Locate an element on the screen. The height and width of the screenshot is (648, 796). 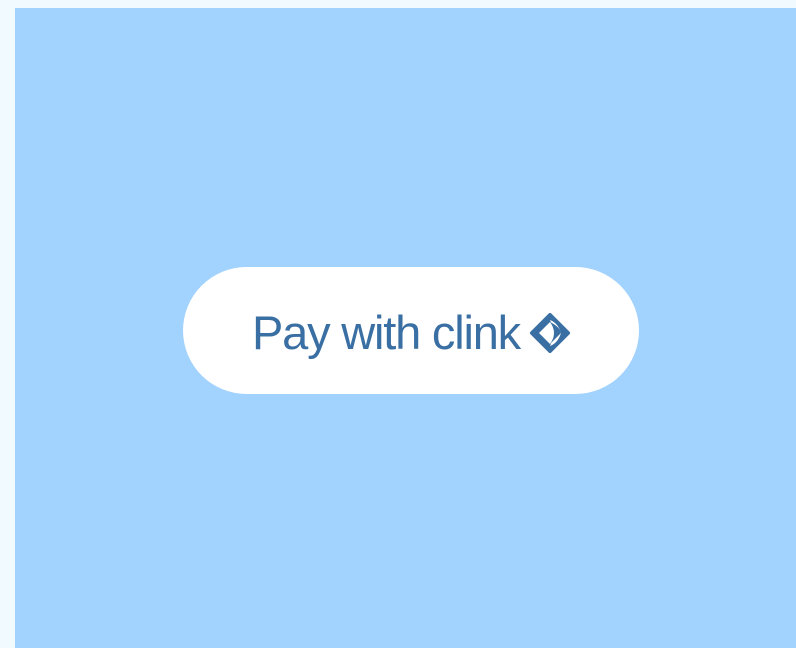
clink-logo-icon is located at coordinates (549, 332).